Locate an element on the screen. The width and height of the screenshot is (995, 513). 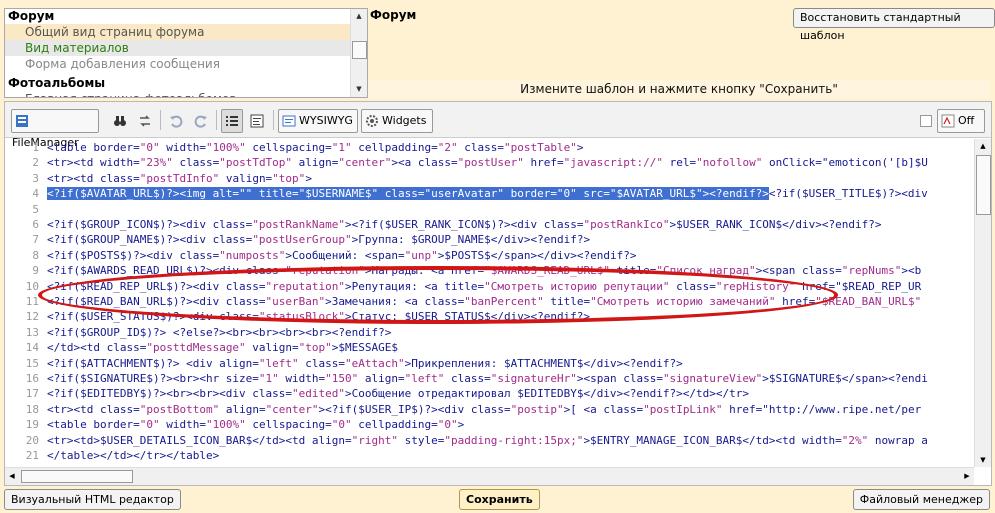
restore-default-button: Восстановить стандартный шаблон is located at coordinates (894, 25).